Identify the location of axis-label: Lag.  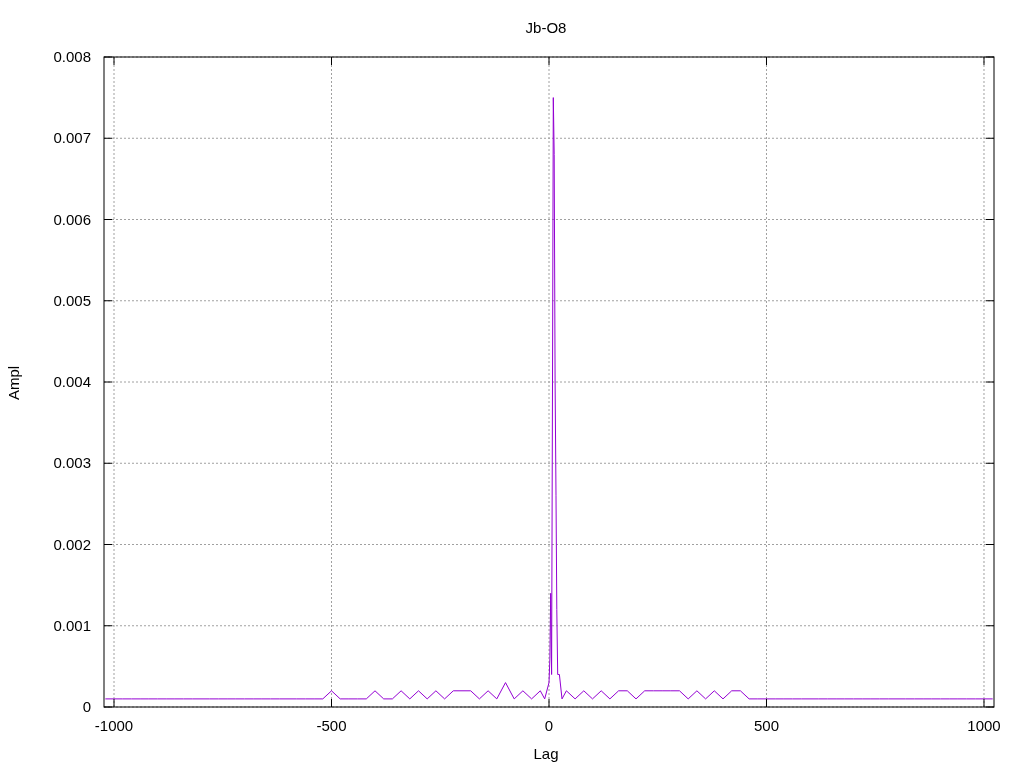
(546, 753).